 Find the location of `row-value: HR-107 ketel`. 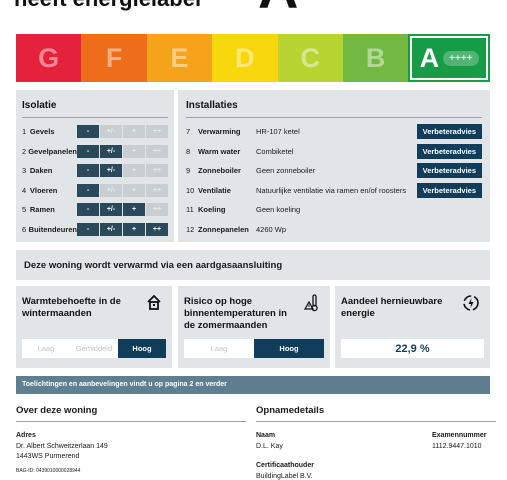

row-value: HR-107 ketel is located at coordinates (278, 132).